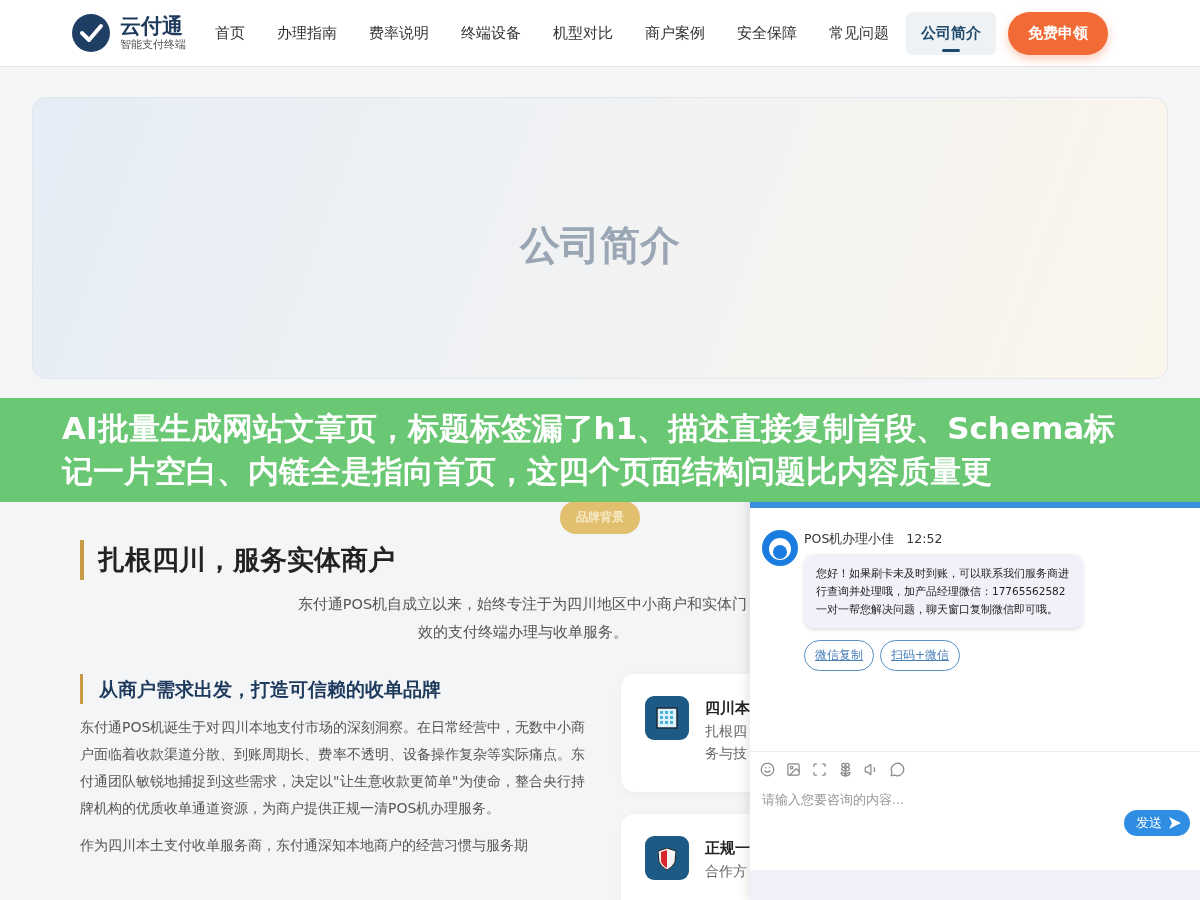 The image size is (1200, 900). Describe the element at coordinates (675, 33) in the screenshot. I see `nav-link: 商户案例` at that location.